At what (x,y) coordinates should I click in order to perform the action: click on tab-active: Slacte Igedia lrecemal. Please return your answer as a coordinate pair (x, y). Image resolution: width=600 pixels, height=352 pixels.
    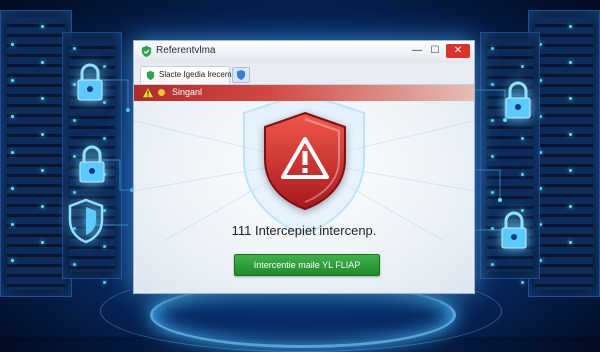
    Looking at the image, I should click on (189, 75).